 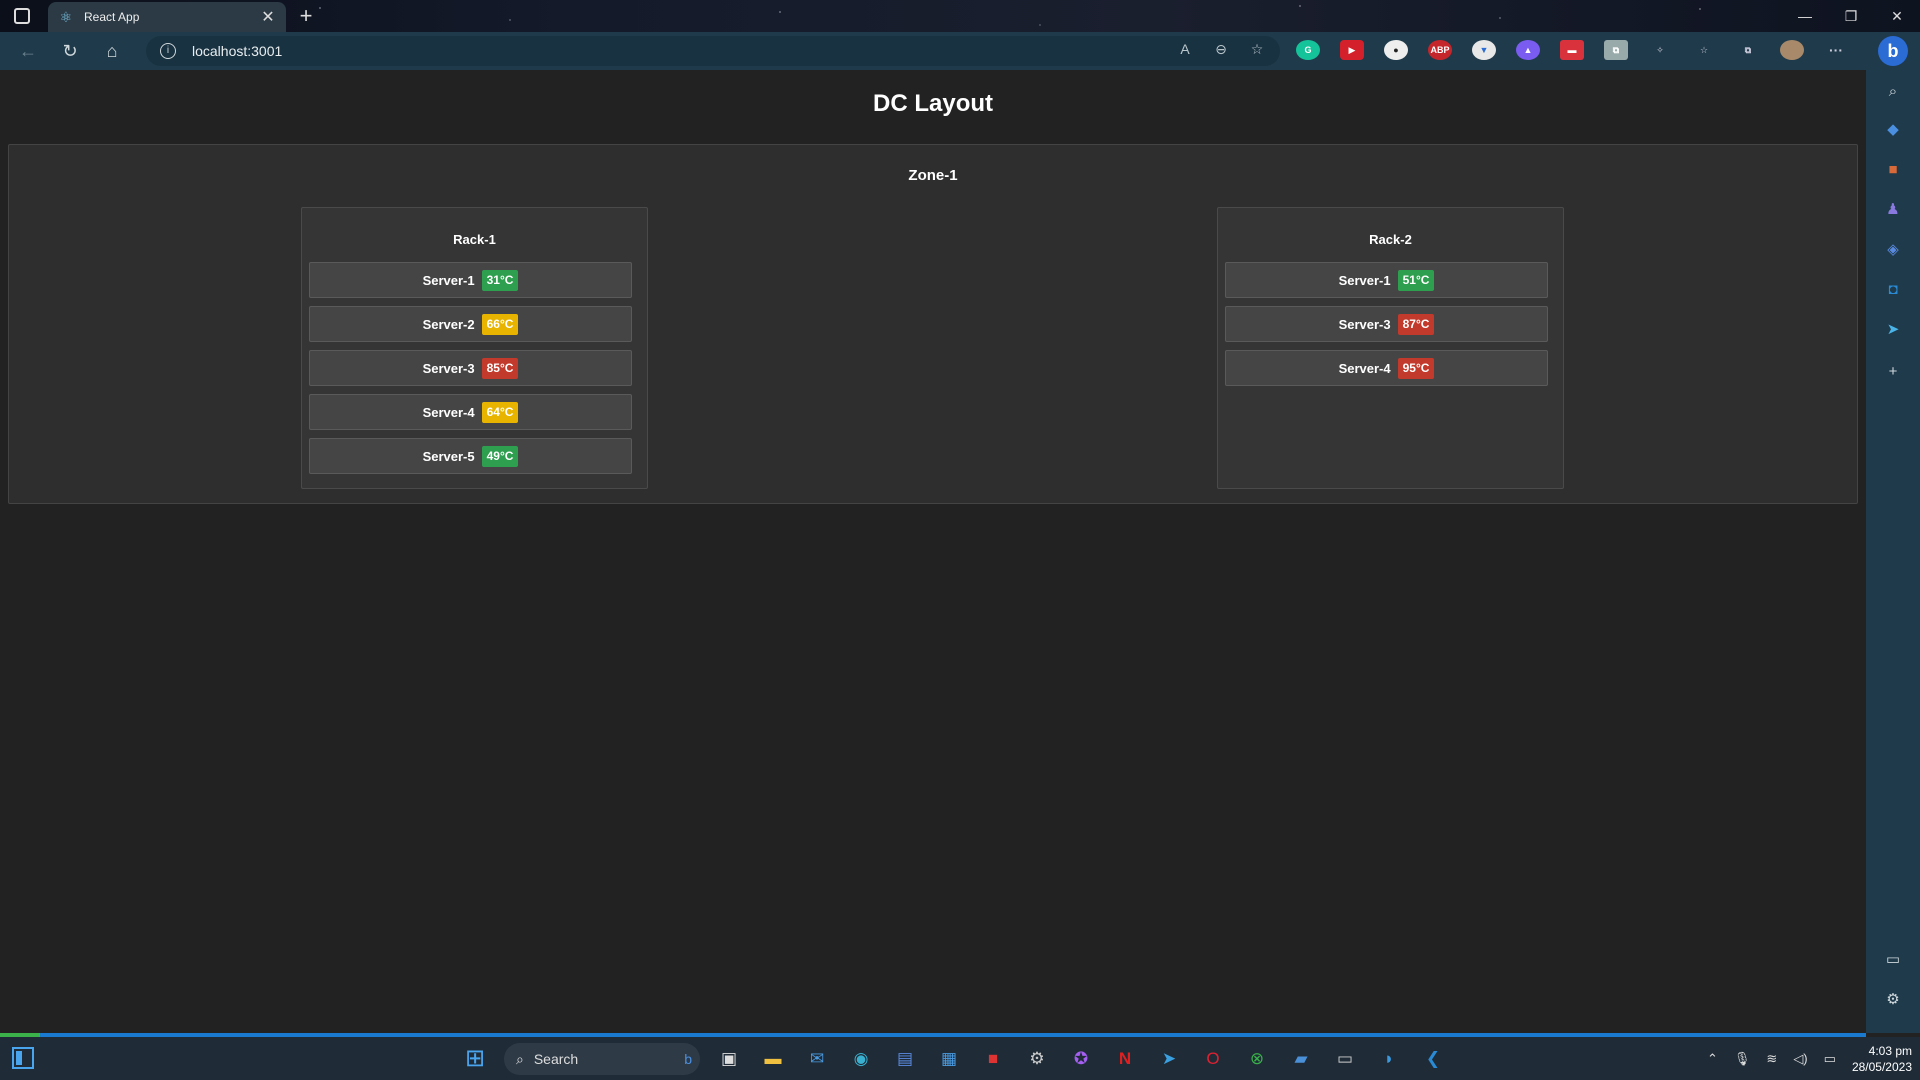 What do you see at coordinates (1221, 49) in the screenshot?
I see `zoom-icon: ⊖` at bounding box center [1221, 49].